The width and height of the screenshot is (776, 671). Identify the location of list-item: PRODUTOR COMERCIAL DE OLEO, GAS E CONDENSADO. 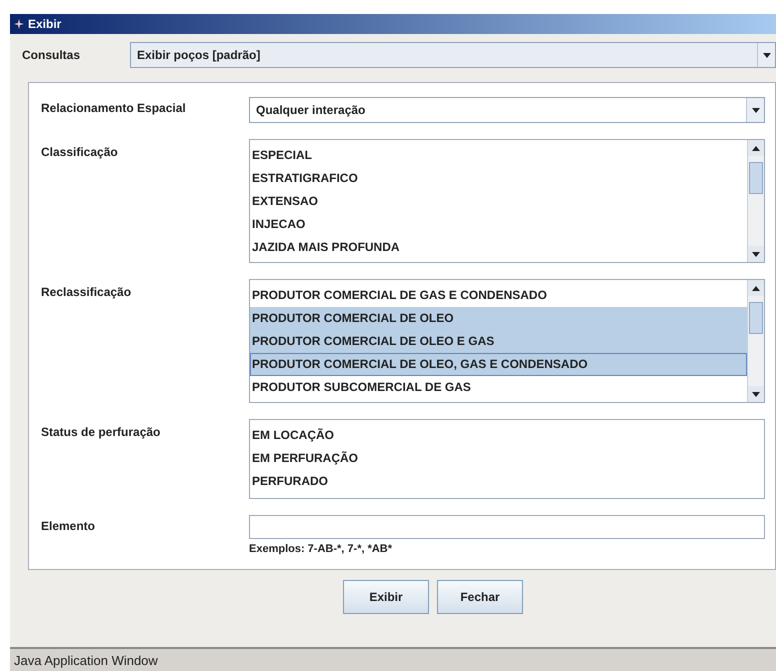
(498, 364).